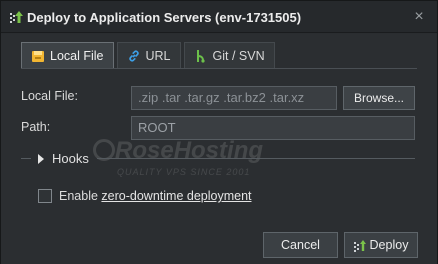  Describe the element at coordinates (176, 196) in the screenshot. I see `zero-downtime-link: zero-downtime deployment` at that location.